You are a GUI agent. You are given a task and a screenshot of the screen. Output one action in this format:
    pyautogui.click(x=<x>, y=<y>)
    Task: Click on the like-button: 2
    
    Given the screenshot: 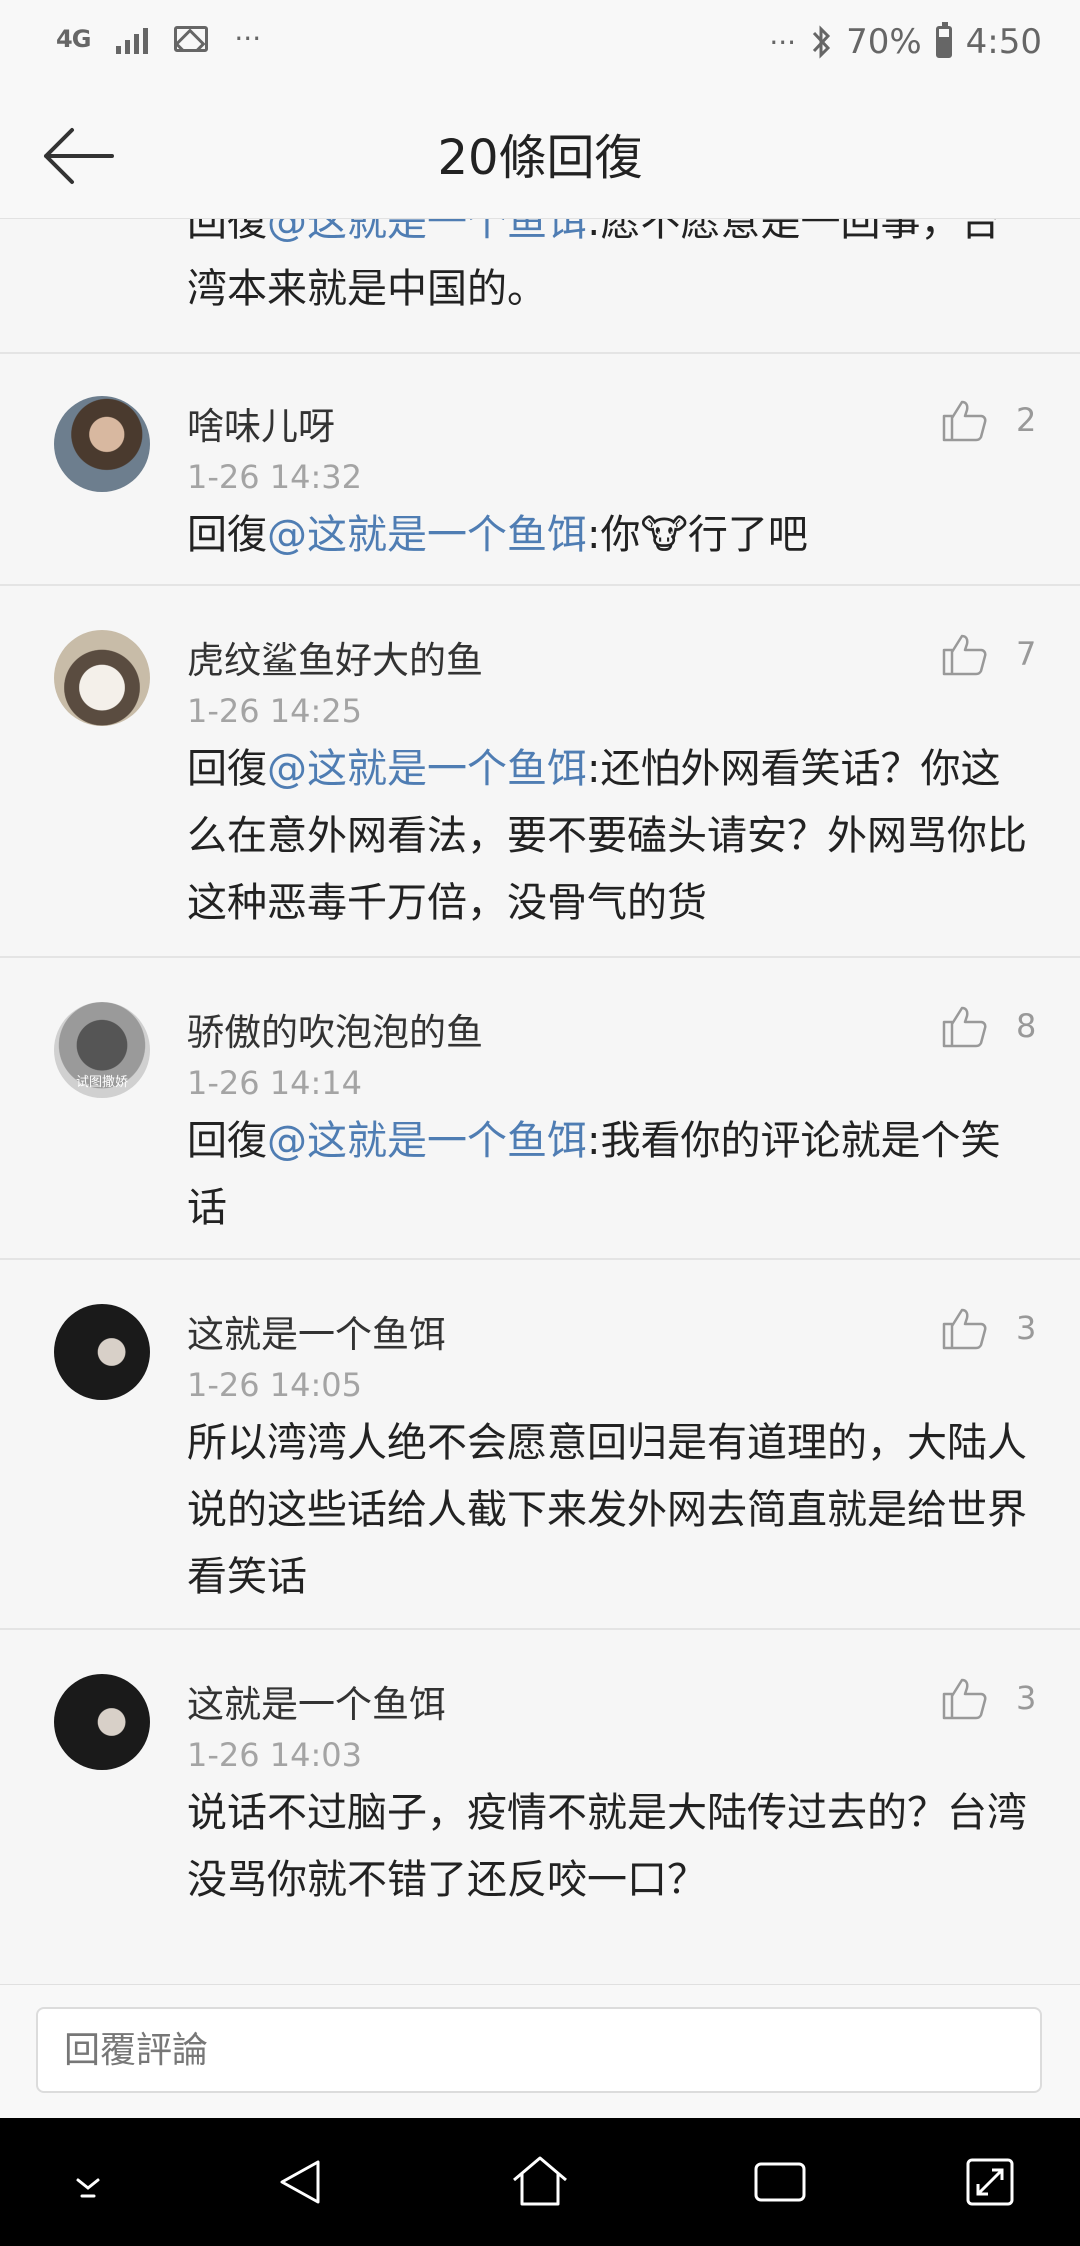 What is the action you would take?
    pyautogui.click(x=988, y=420)
    